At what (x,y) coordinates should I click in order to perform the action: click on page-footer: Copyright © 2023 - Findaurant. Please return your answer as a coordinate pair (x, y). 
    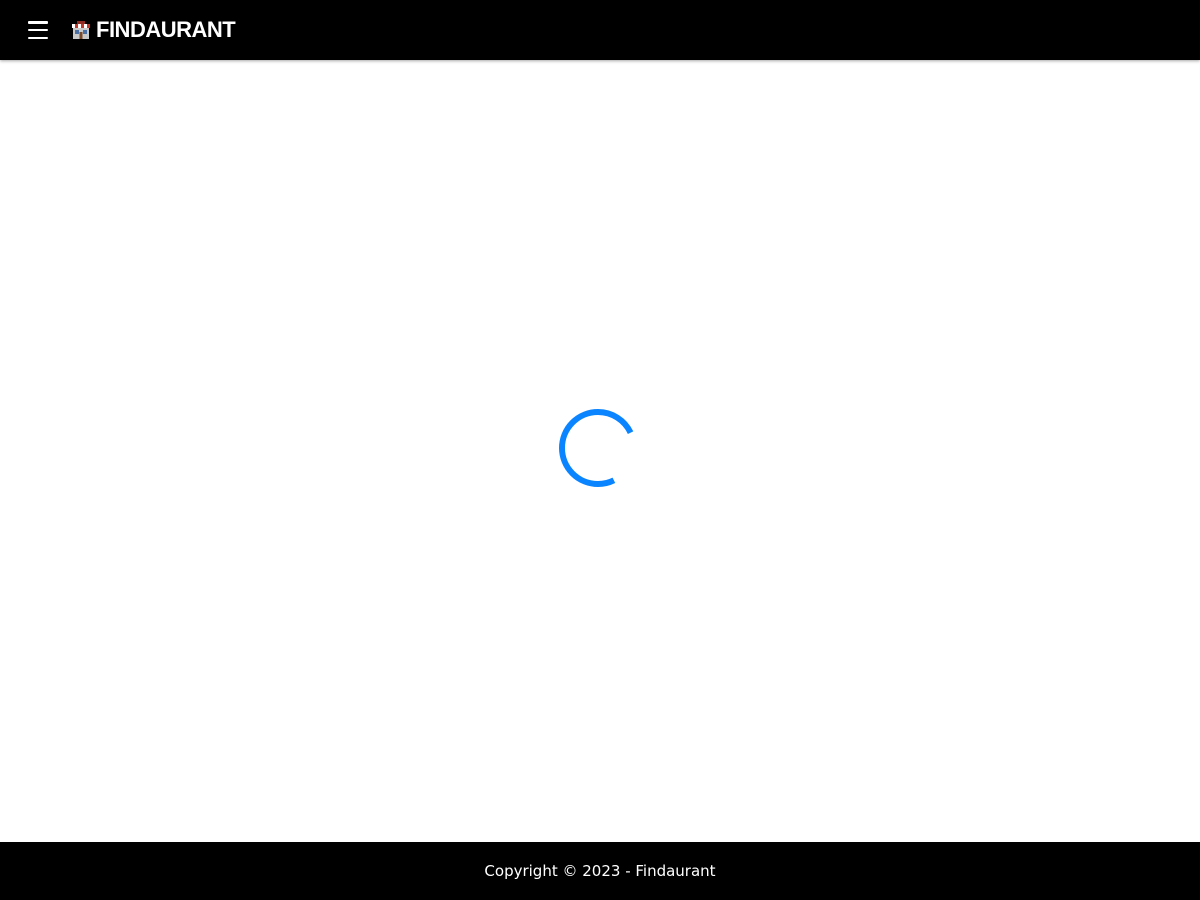
    Looking at the image, I should click on (600, 871).